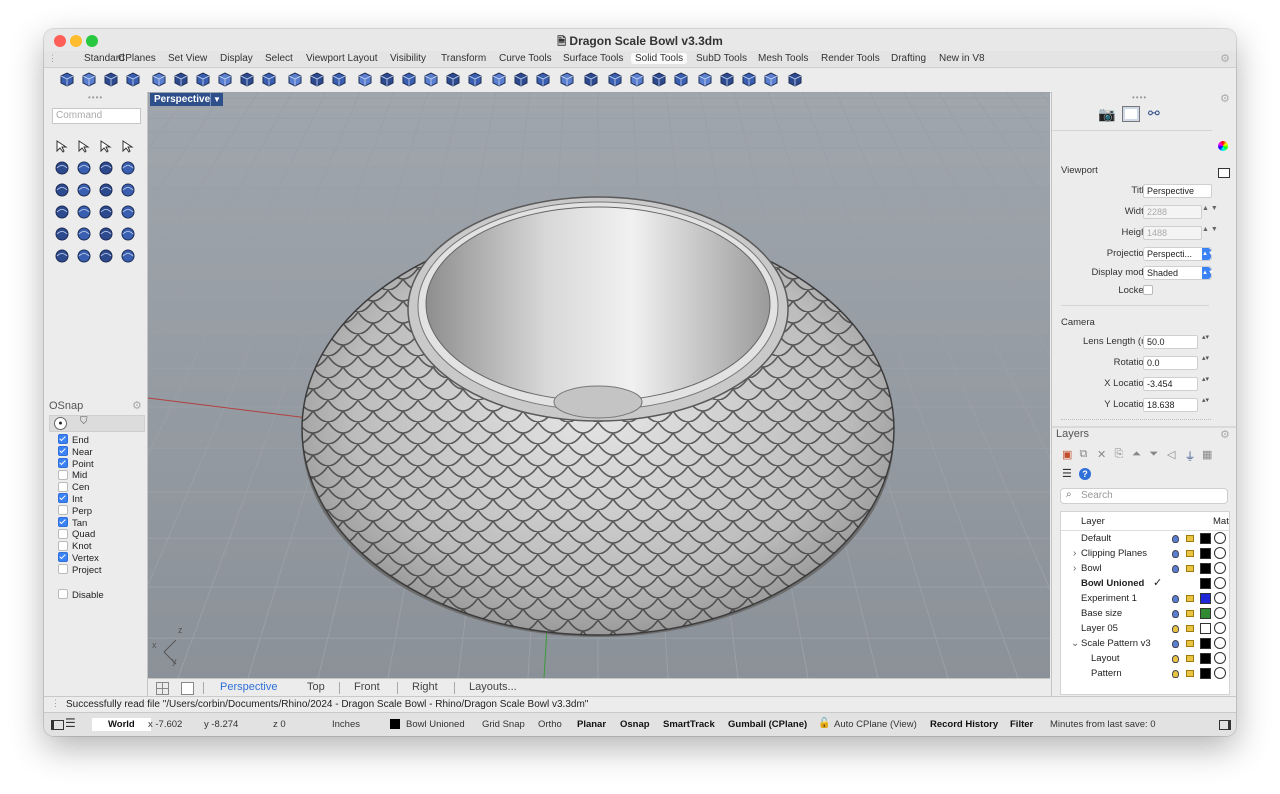  I want to click on layer-row: Base size, so click(1145, 613).